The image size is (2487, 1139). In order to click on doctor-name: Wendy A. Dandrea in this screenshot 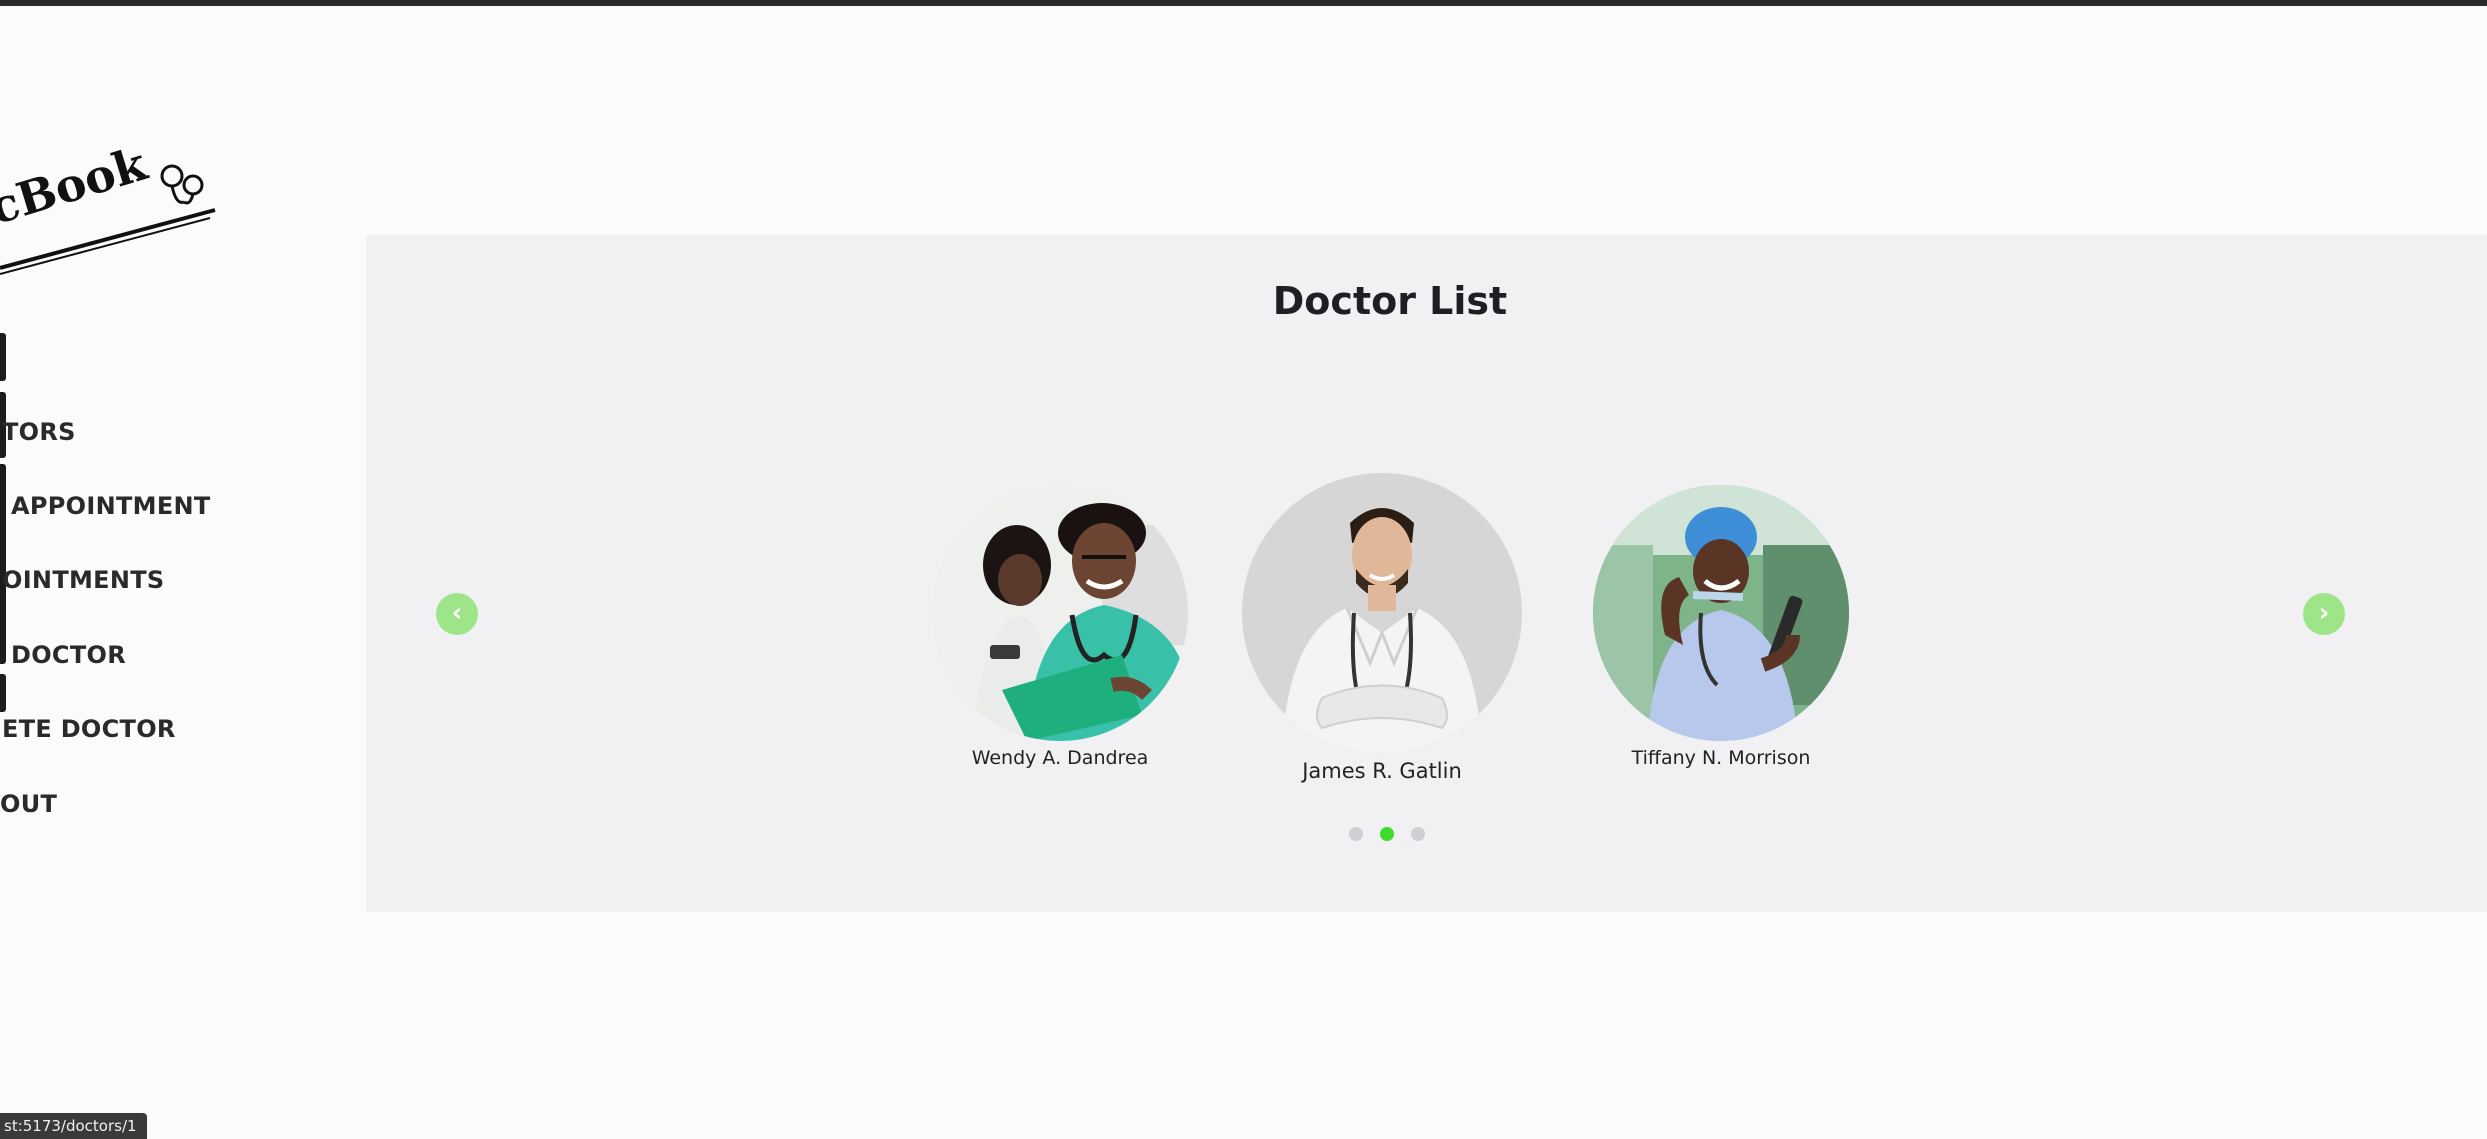, I will do `click(1060, 758)`.